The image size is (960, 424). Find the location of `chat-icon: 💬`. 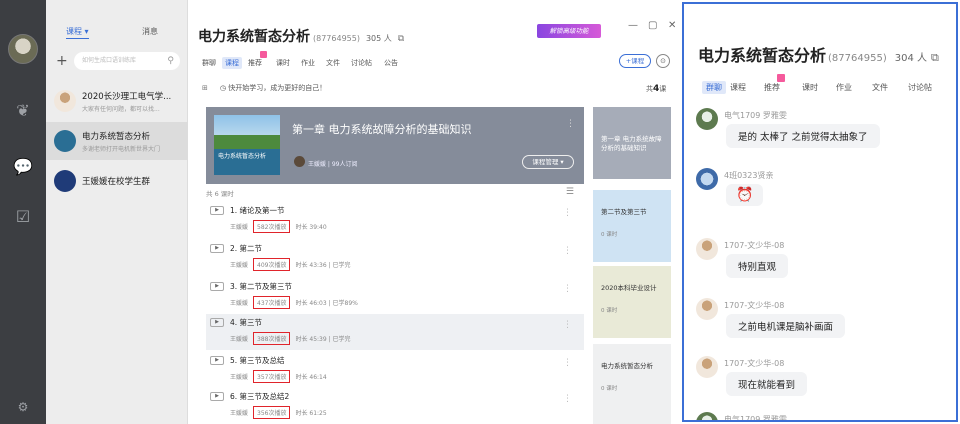

chat-icon: 💬 is located at coordinates (23, 167).